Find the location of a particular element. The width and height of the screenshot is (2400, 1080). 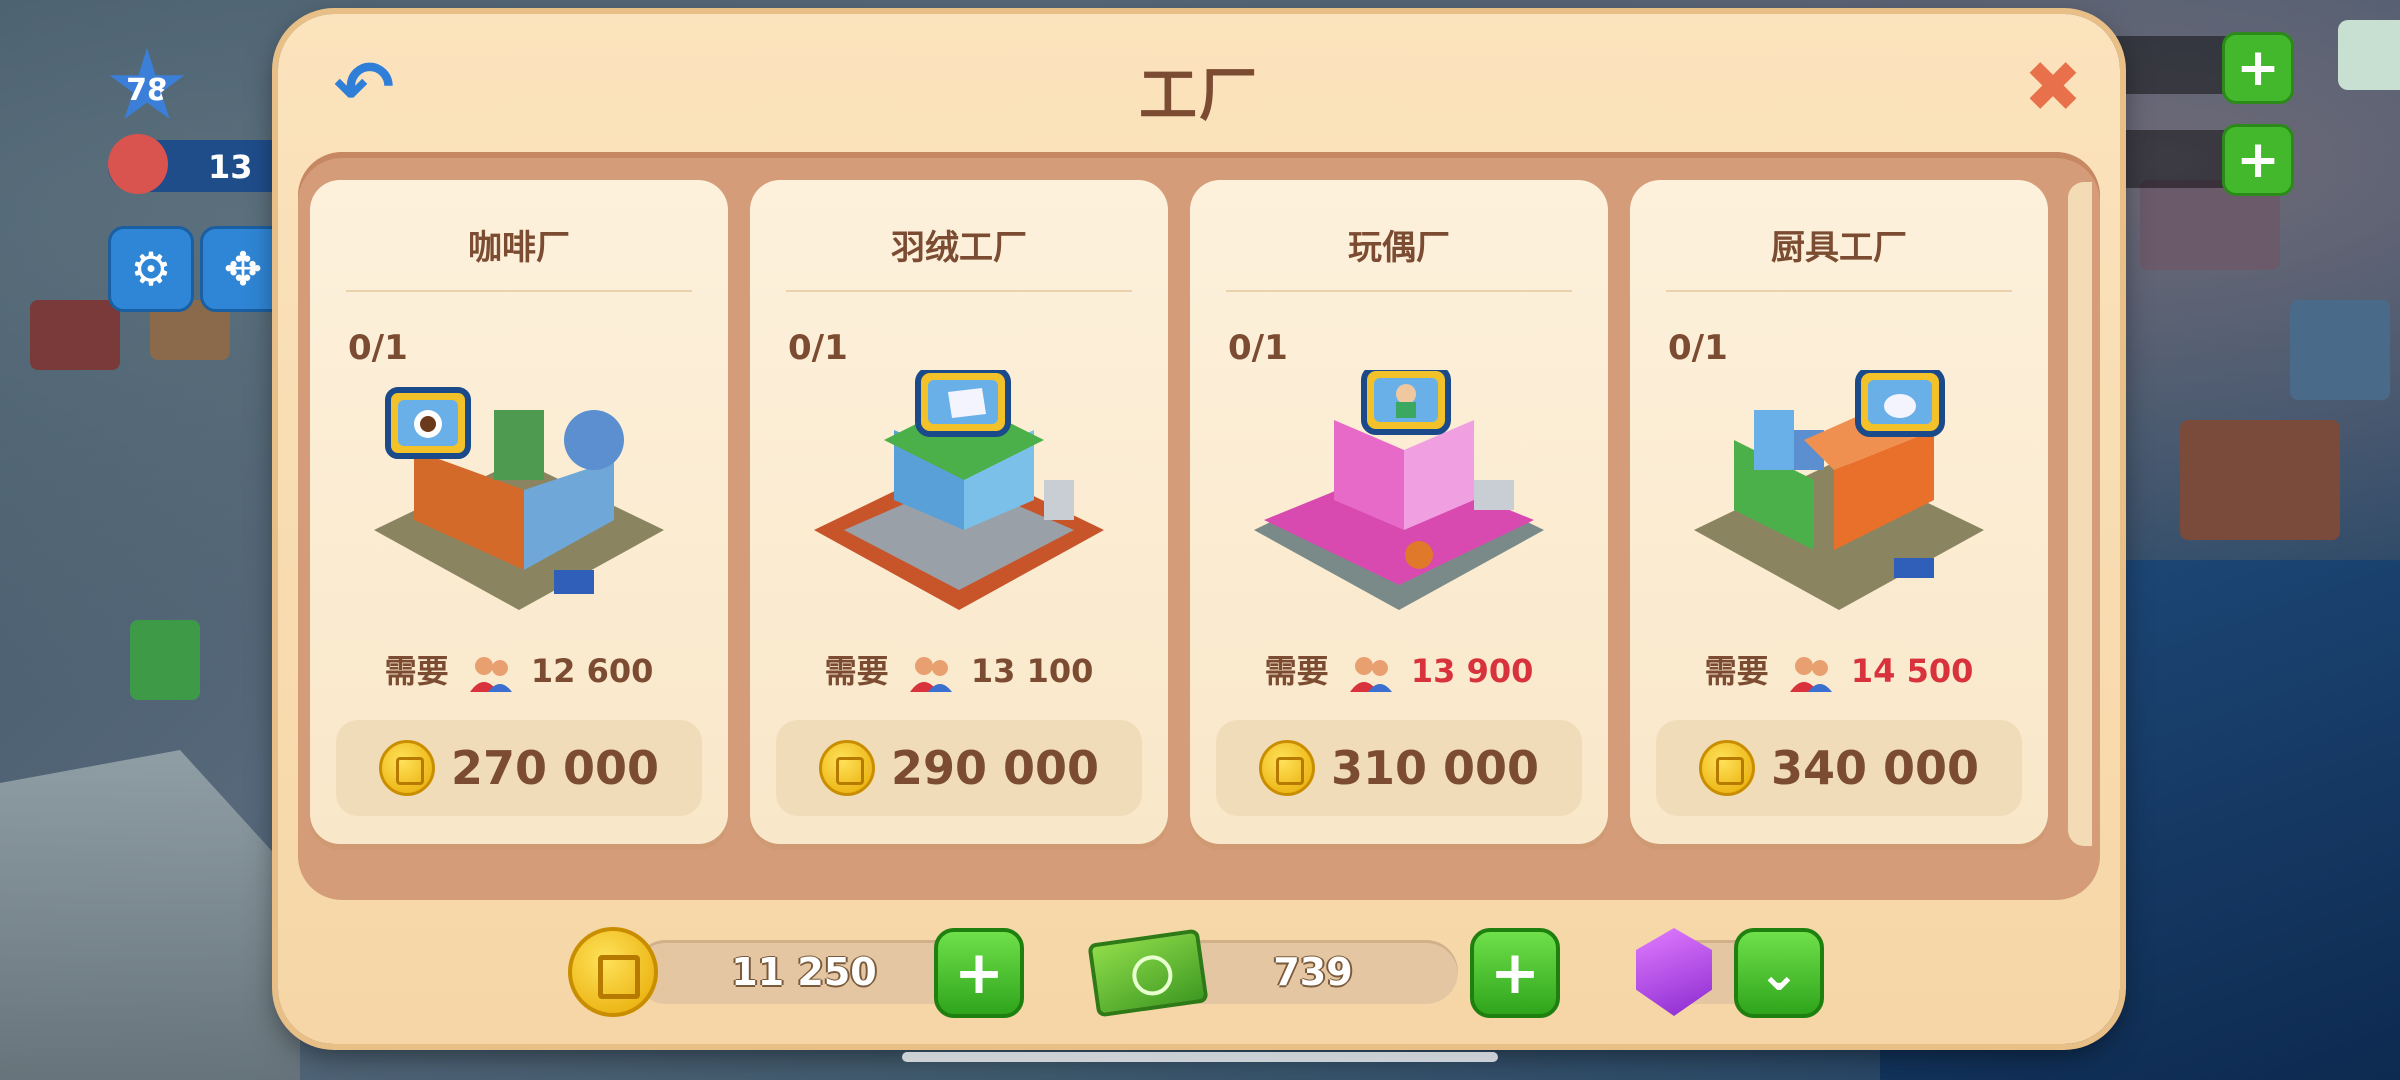

cash-value: 739 is located at coordinates (1313, 972).